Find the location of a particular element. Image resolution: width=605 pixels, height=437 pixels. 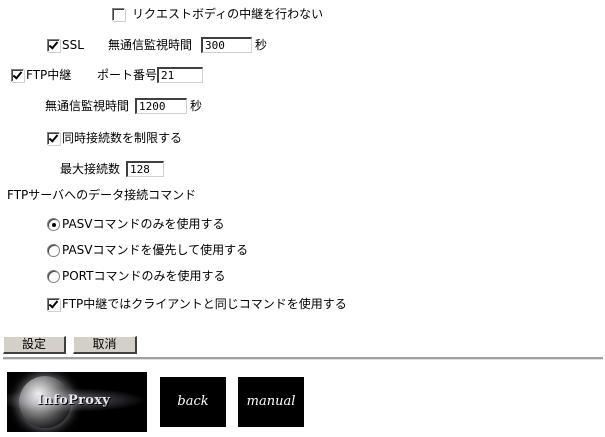

same-as-client-label: FTP中継ではクライアントと同じコマンドを使用する is located at coordinates (204, 304).